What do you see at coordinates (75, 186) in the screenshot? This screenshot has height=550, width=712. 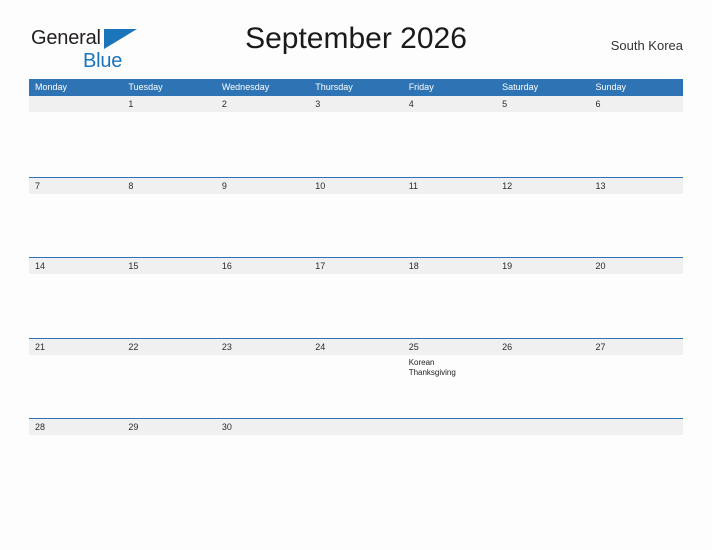 I see `day-number: 7` at bounding box center [75, 186].